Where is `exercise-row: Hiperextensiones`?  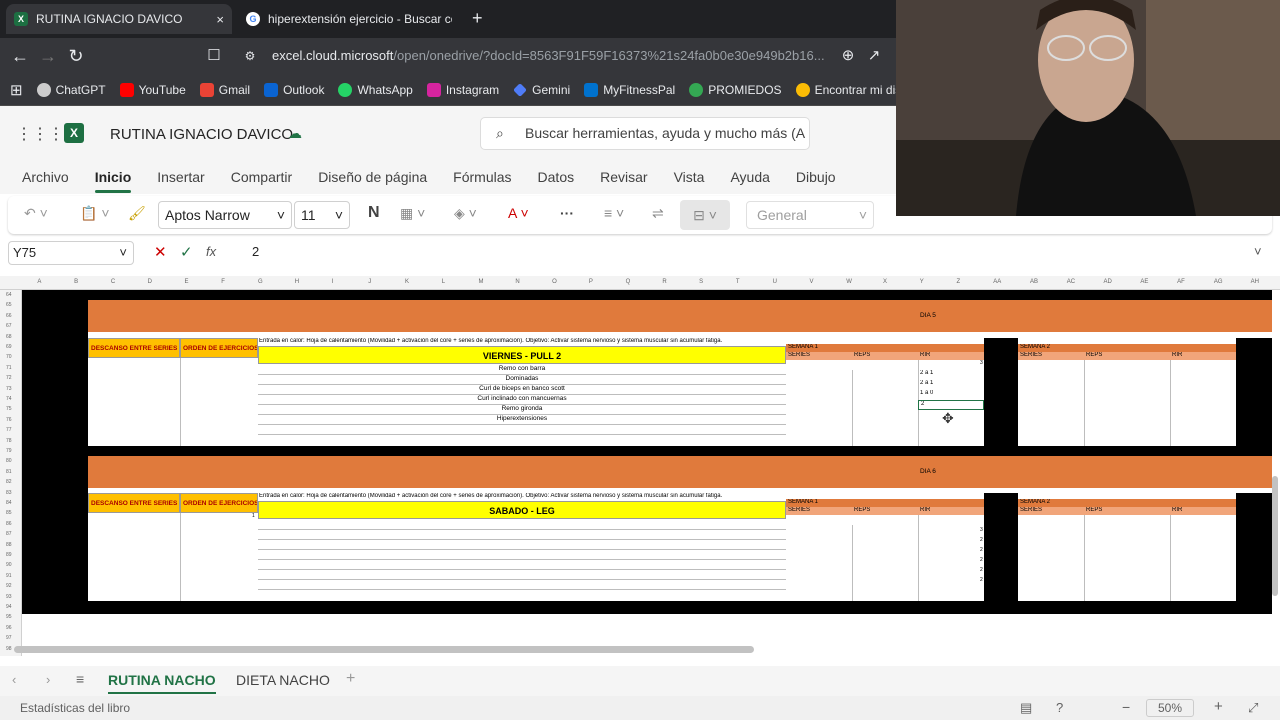 exercise-row: Hiperextensiones is located at coordinates (522, 418).